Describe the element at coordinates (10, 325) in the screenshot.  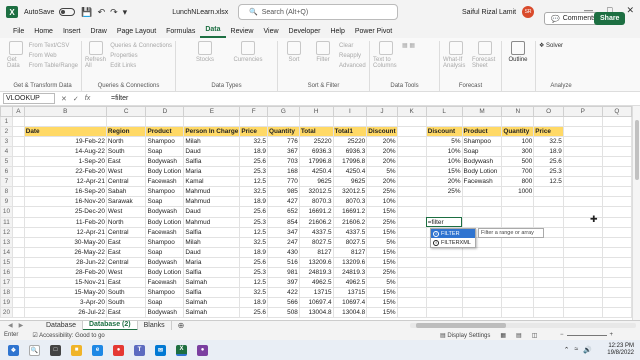
I see `prev-sheet-icon: ◀` at that location.